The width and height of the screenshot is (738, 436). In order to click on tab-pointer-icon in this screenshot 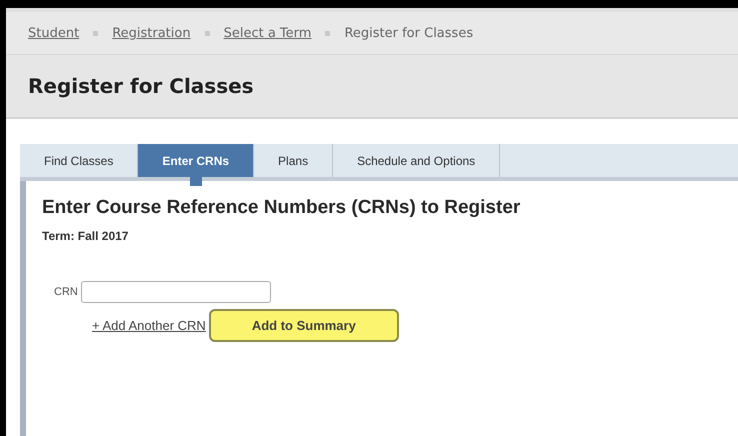, I will do `click(196, 181)`.